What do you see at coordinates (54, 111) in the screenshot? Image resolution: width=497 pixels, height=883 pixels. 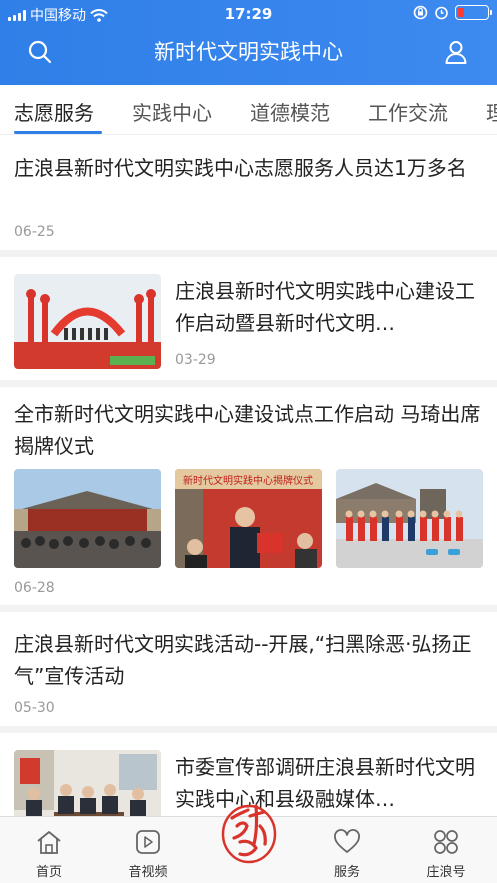 I see `tab-volunteer: 志愿服务` at bounding box center [54, 111].